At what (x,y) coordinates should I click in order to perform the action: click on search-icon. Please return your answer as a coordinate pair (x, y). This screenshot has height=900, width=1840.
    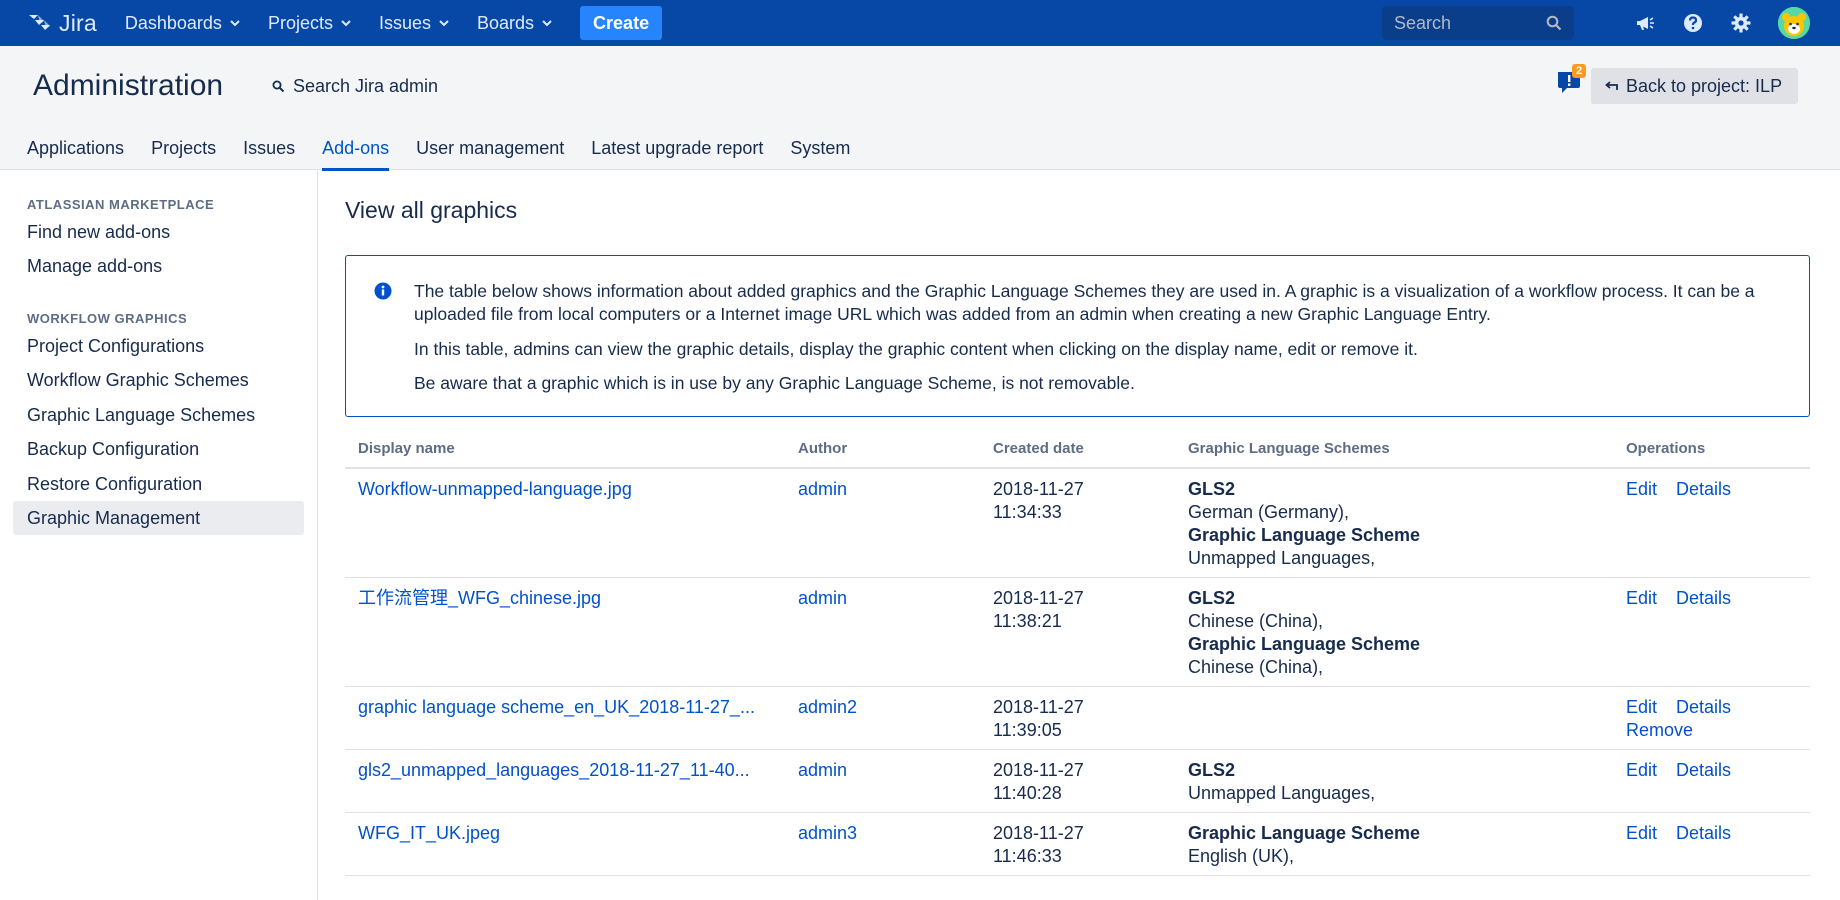
    Looking at the image, I should click on (278, 86).